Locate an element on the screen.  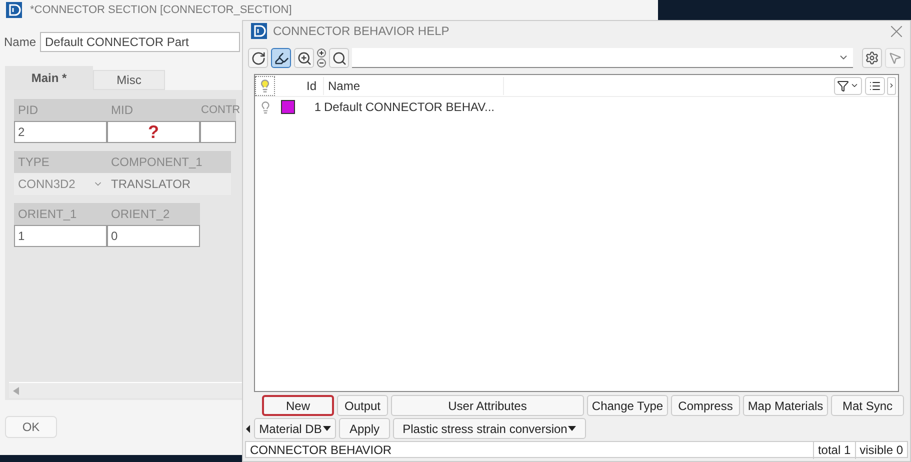
filter-icon is located at coordinates (843, 86).